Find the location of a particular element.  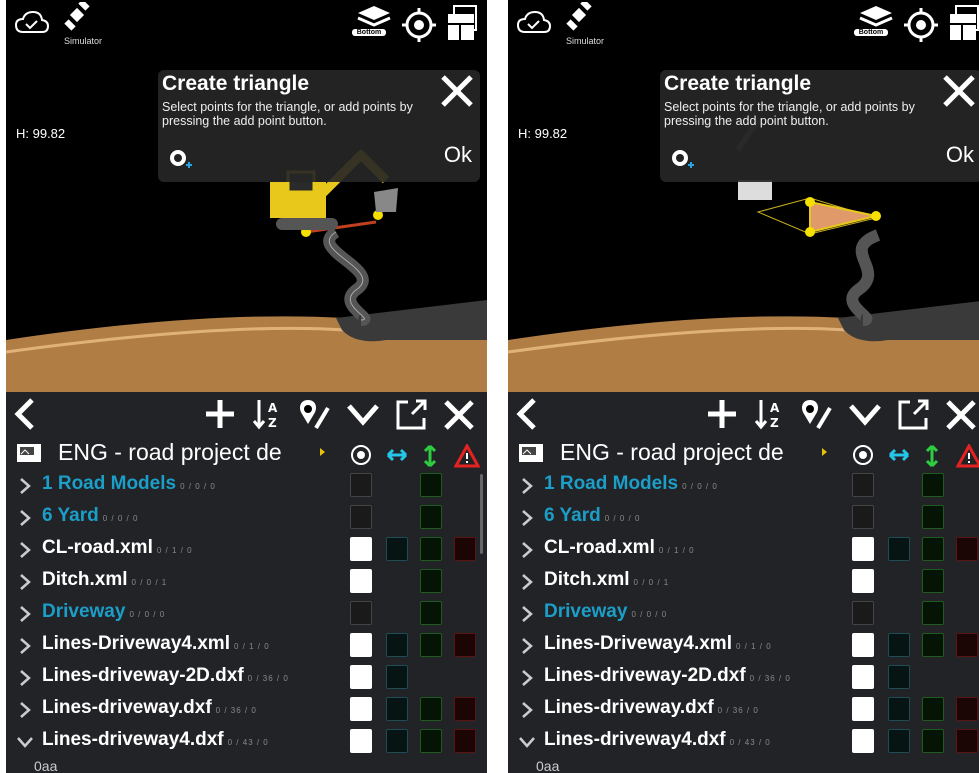

sort-az-icon: AZ is located at coordinates (268, 414).